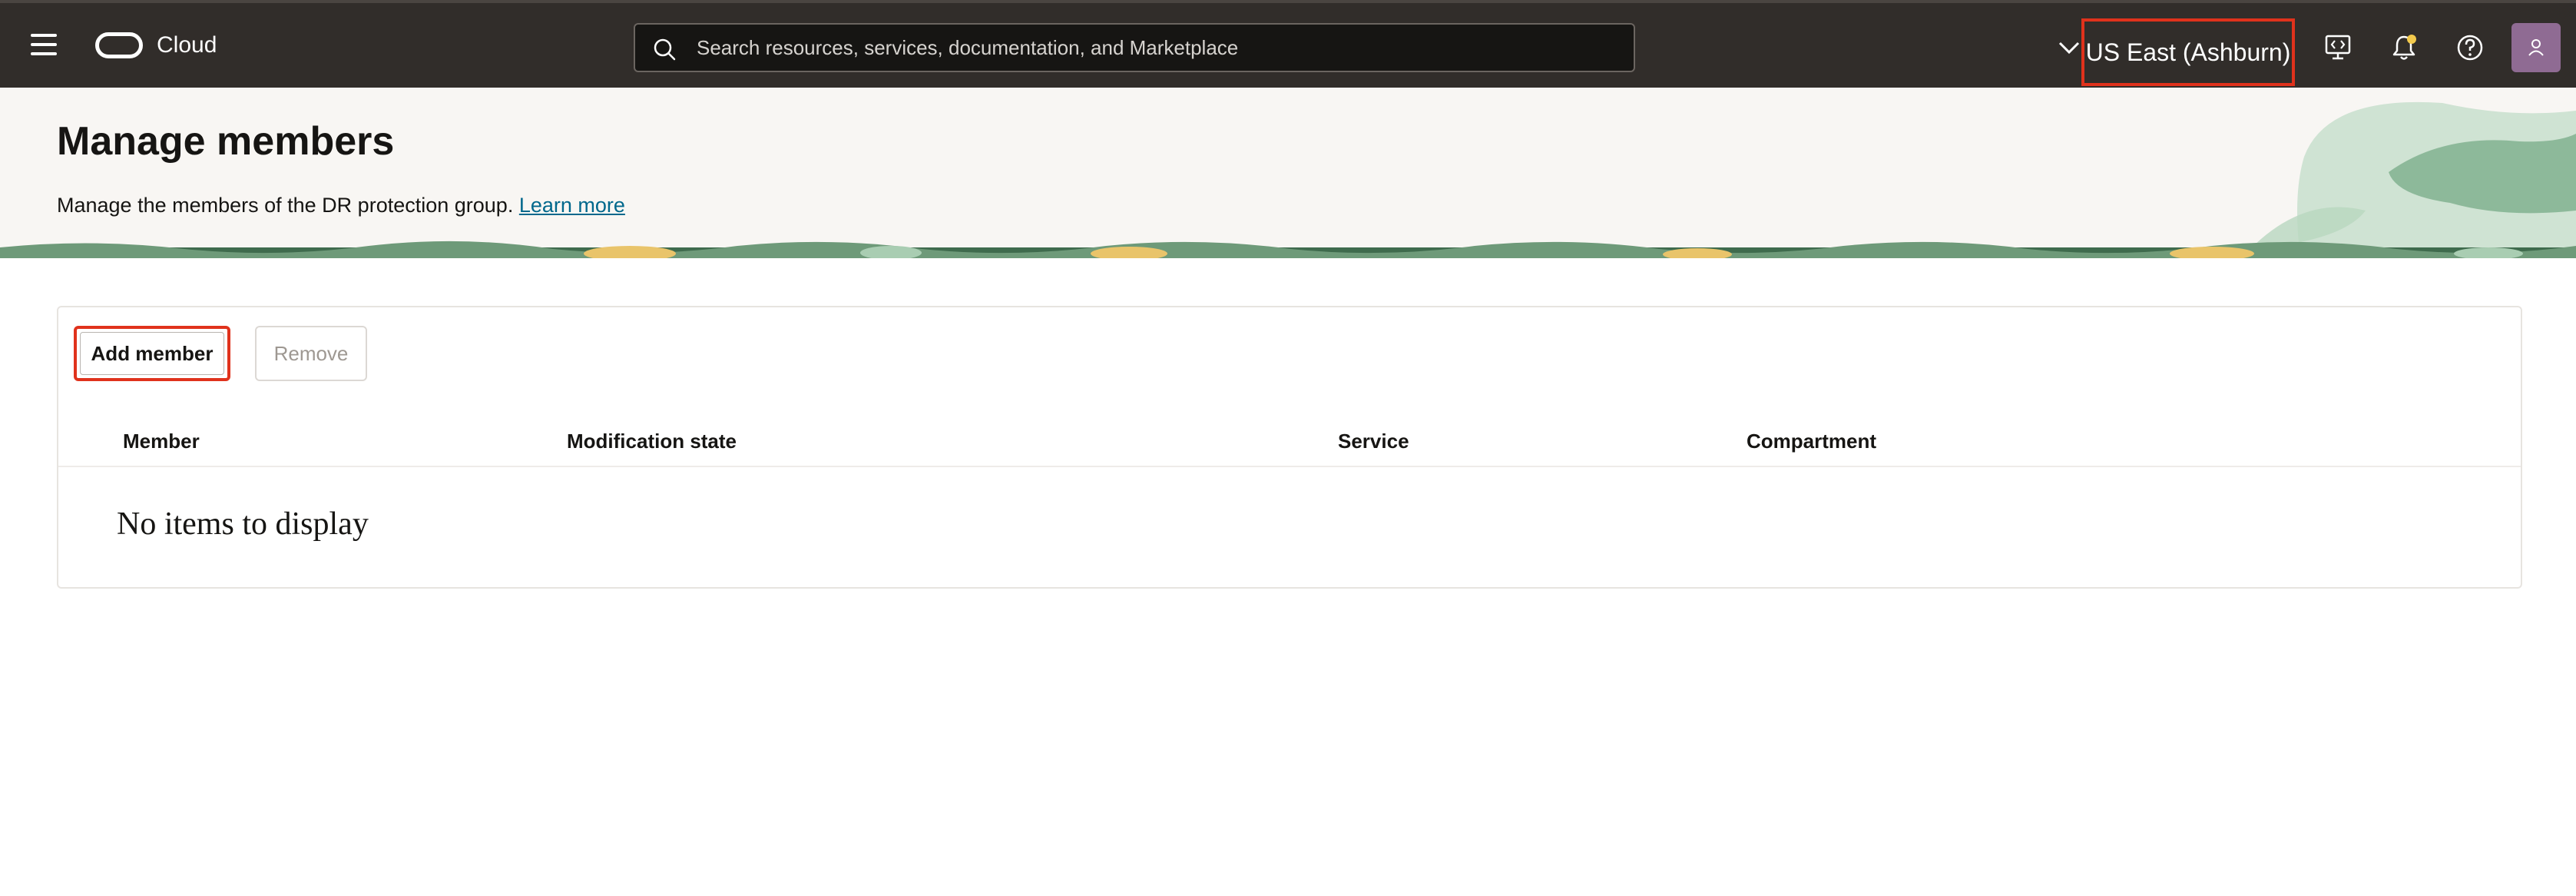  Describe the element at coordinates (2470, 47) in the screenshot. I see `help-icon` at that location.